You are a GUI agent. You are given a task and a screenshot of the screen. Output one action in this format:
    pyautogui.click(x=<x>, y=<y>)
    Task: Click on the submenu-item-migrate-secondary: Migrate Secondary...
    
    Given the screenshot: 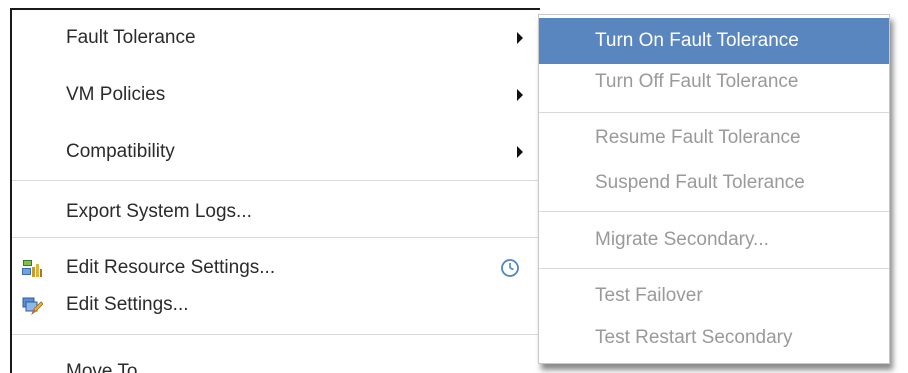 What is the action you would take?
    pyautogui.click(x=714, y=240)
    